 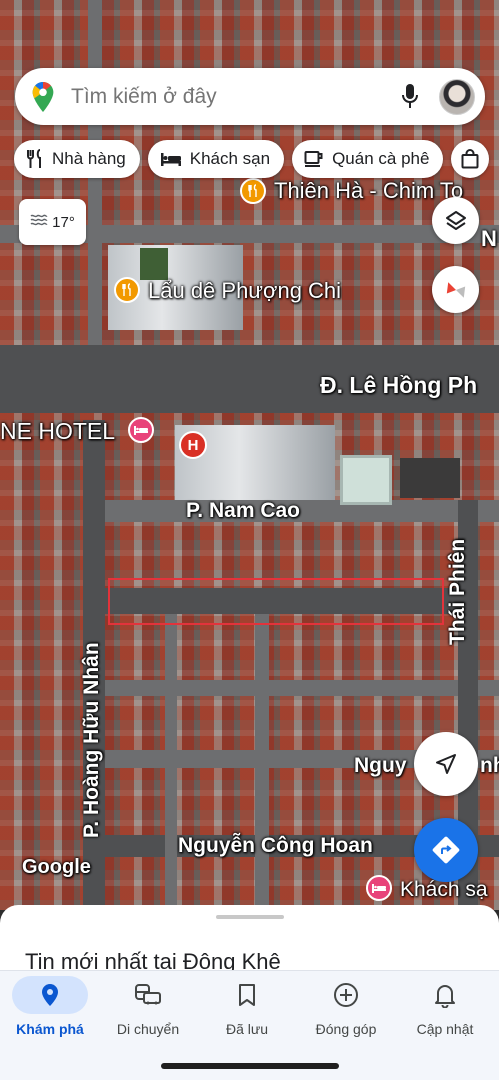 I want to click on chip-shopping, so click(x=470, y=159).